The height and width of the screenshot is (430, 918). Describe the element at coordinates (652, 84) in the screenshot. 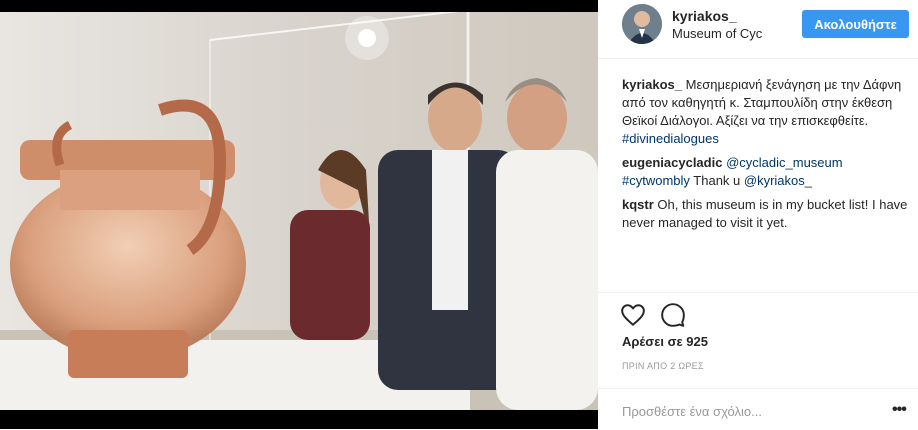

I see `comment-user: kyriakos_` at that location.